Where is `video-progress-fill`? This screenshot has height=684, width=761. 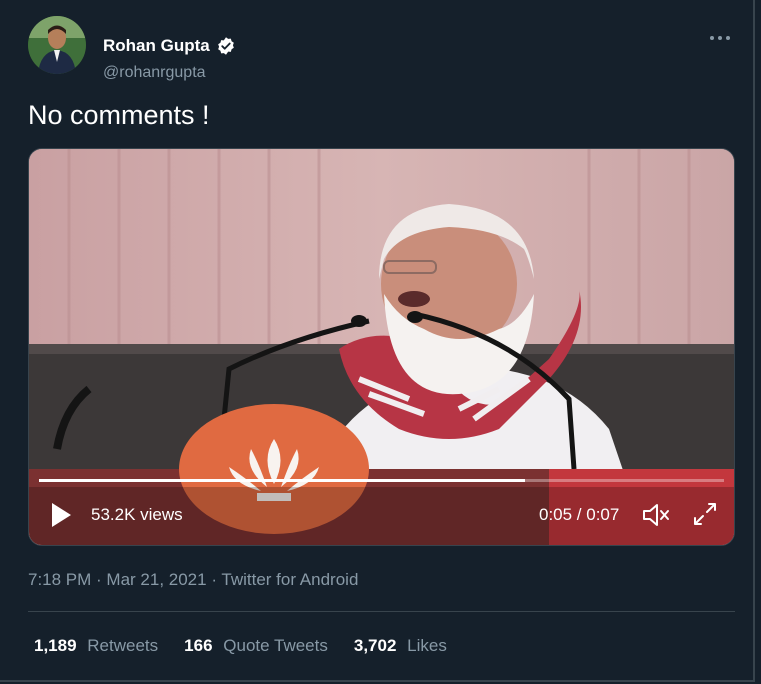 video-progress-fill is located at coordinates (282, 480).